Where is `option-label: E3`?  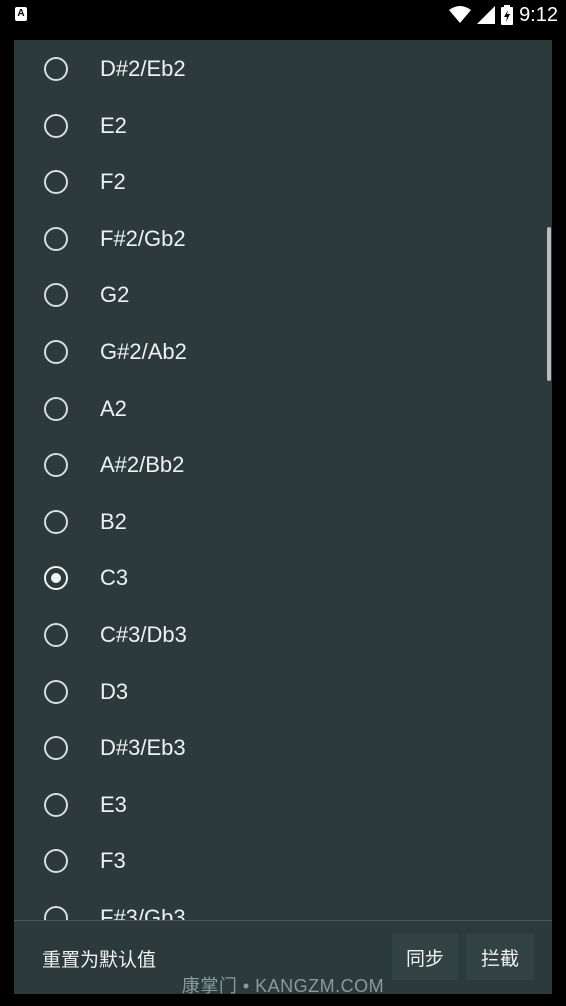 option-label: E3 is located at coordinates (113, 804).